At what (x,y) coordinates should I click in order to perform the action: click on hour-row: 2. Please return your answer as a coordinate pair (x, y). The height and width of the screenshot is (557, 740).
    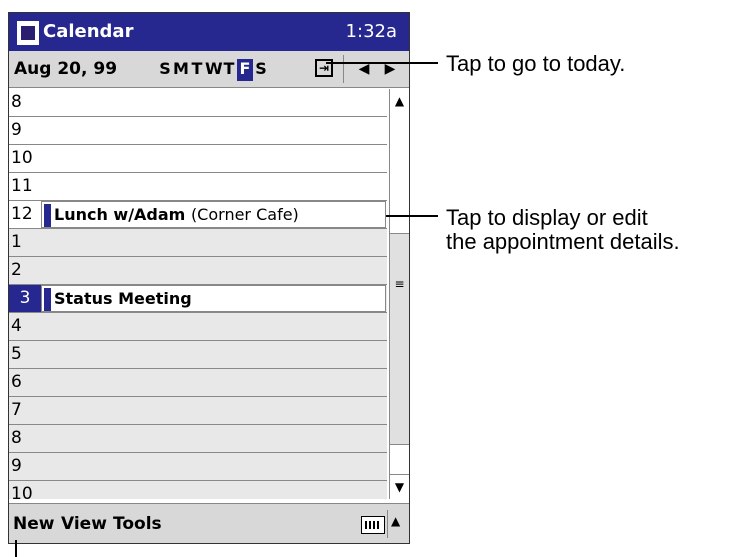
    Looking at the image, I should click on (198, 271).